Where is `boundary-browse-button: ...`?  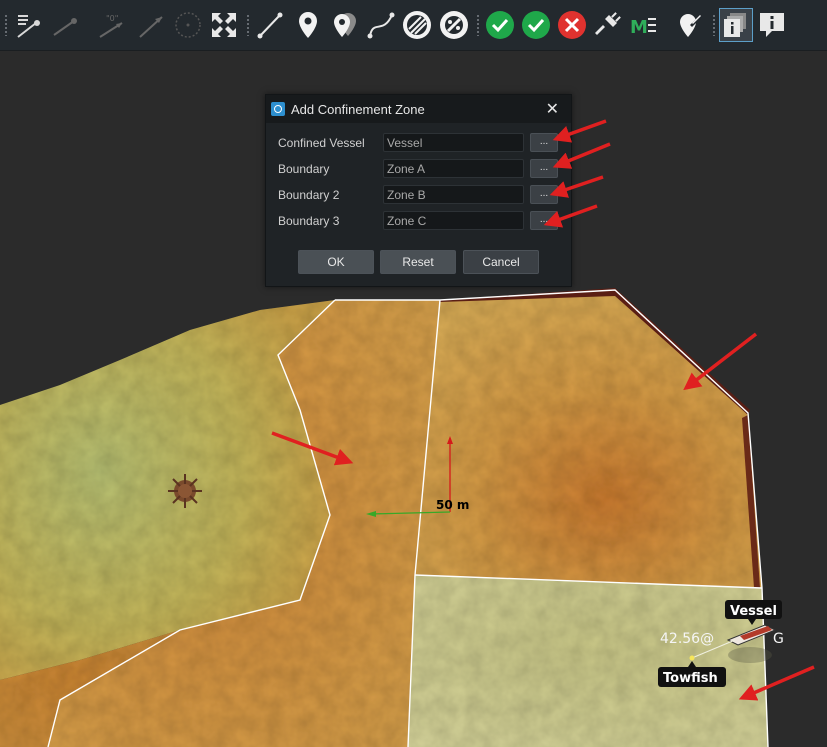
boundary-browse-button: ... is located at coordinates (544, 168).